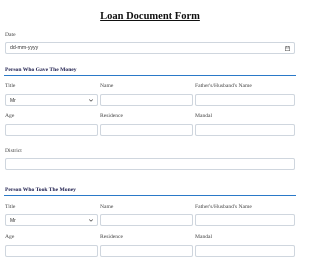 The width and height of the screenshot is (320, 267). What do you see at coordinates (245, 100) in the screenshot?
I see `giver-guardian-input` at bounding box center [245, 100].